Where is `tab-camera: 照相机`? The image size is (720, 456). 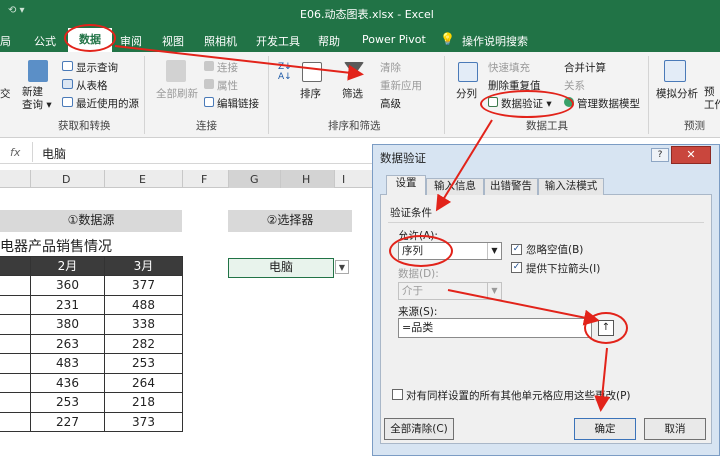 tab-camera: 照相机 is located at coordinates (220, 41).